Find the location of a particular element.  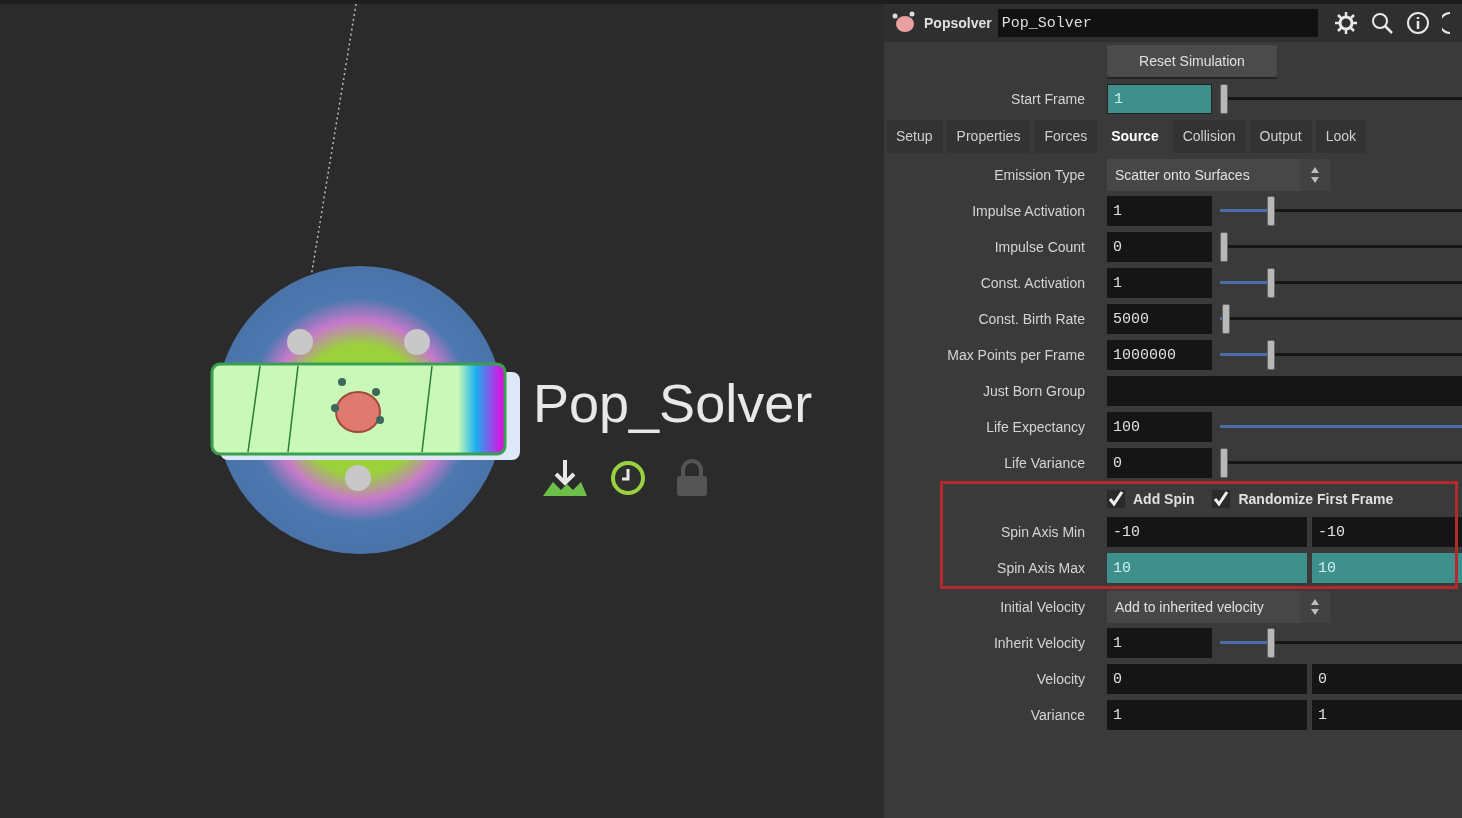

parameter-label: Spin Axis Min is located at coordinates (1042, 532).